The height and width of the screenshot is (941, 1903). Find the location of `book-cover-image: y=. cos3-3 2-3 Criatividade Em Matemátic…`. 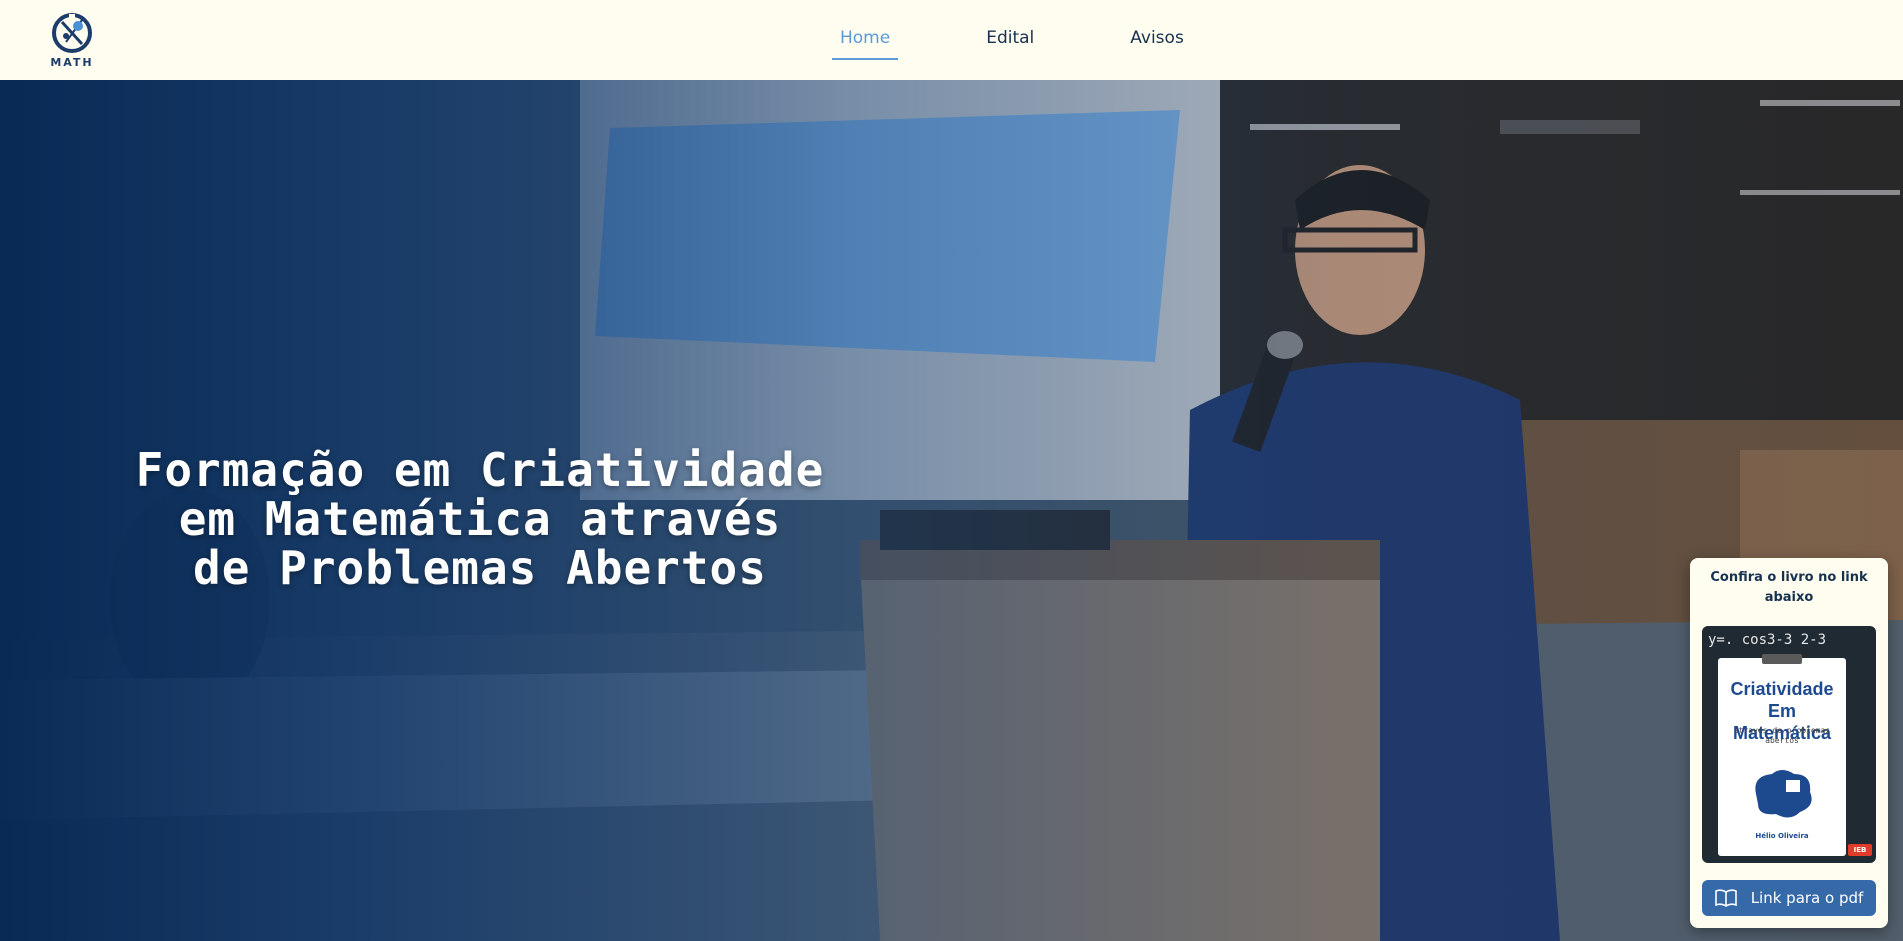

book-cover-image: y=. cos3-3 2-3 Criatividade Em Matemátic… is located at coordinates (1789, 744).